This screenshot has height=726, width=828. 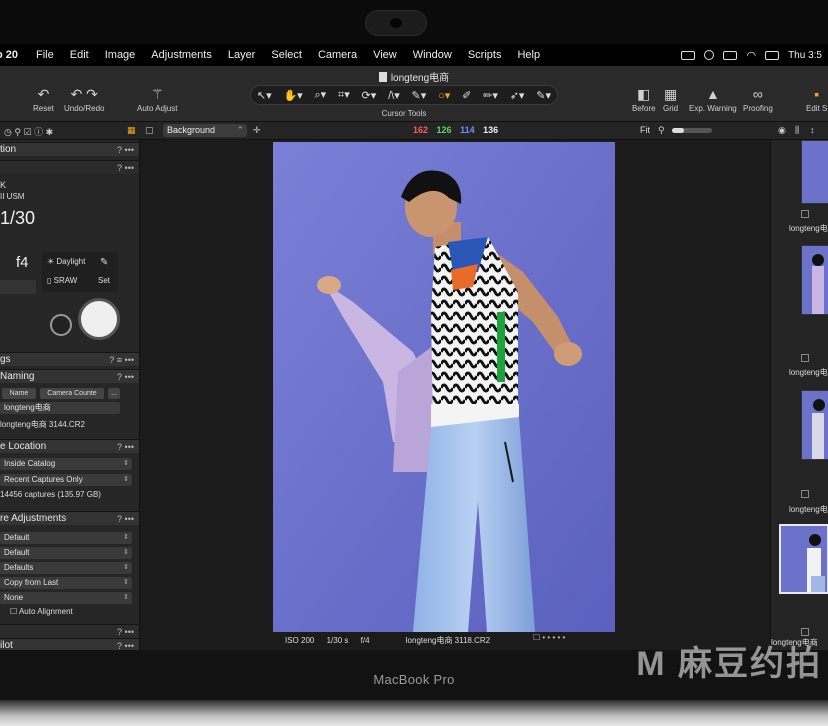 I want to click on rating-dots: ☐ • • • • •, so click(x=549, y=637).